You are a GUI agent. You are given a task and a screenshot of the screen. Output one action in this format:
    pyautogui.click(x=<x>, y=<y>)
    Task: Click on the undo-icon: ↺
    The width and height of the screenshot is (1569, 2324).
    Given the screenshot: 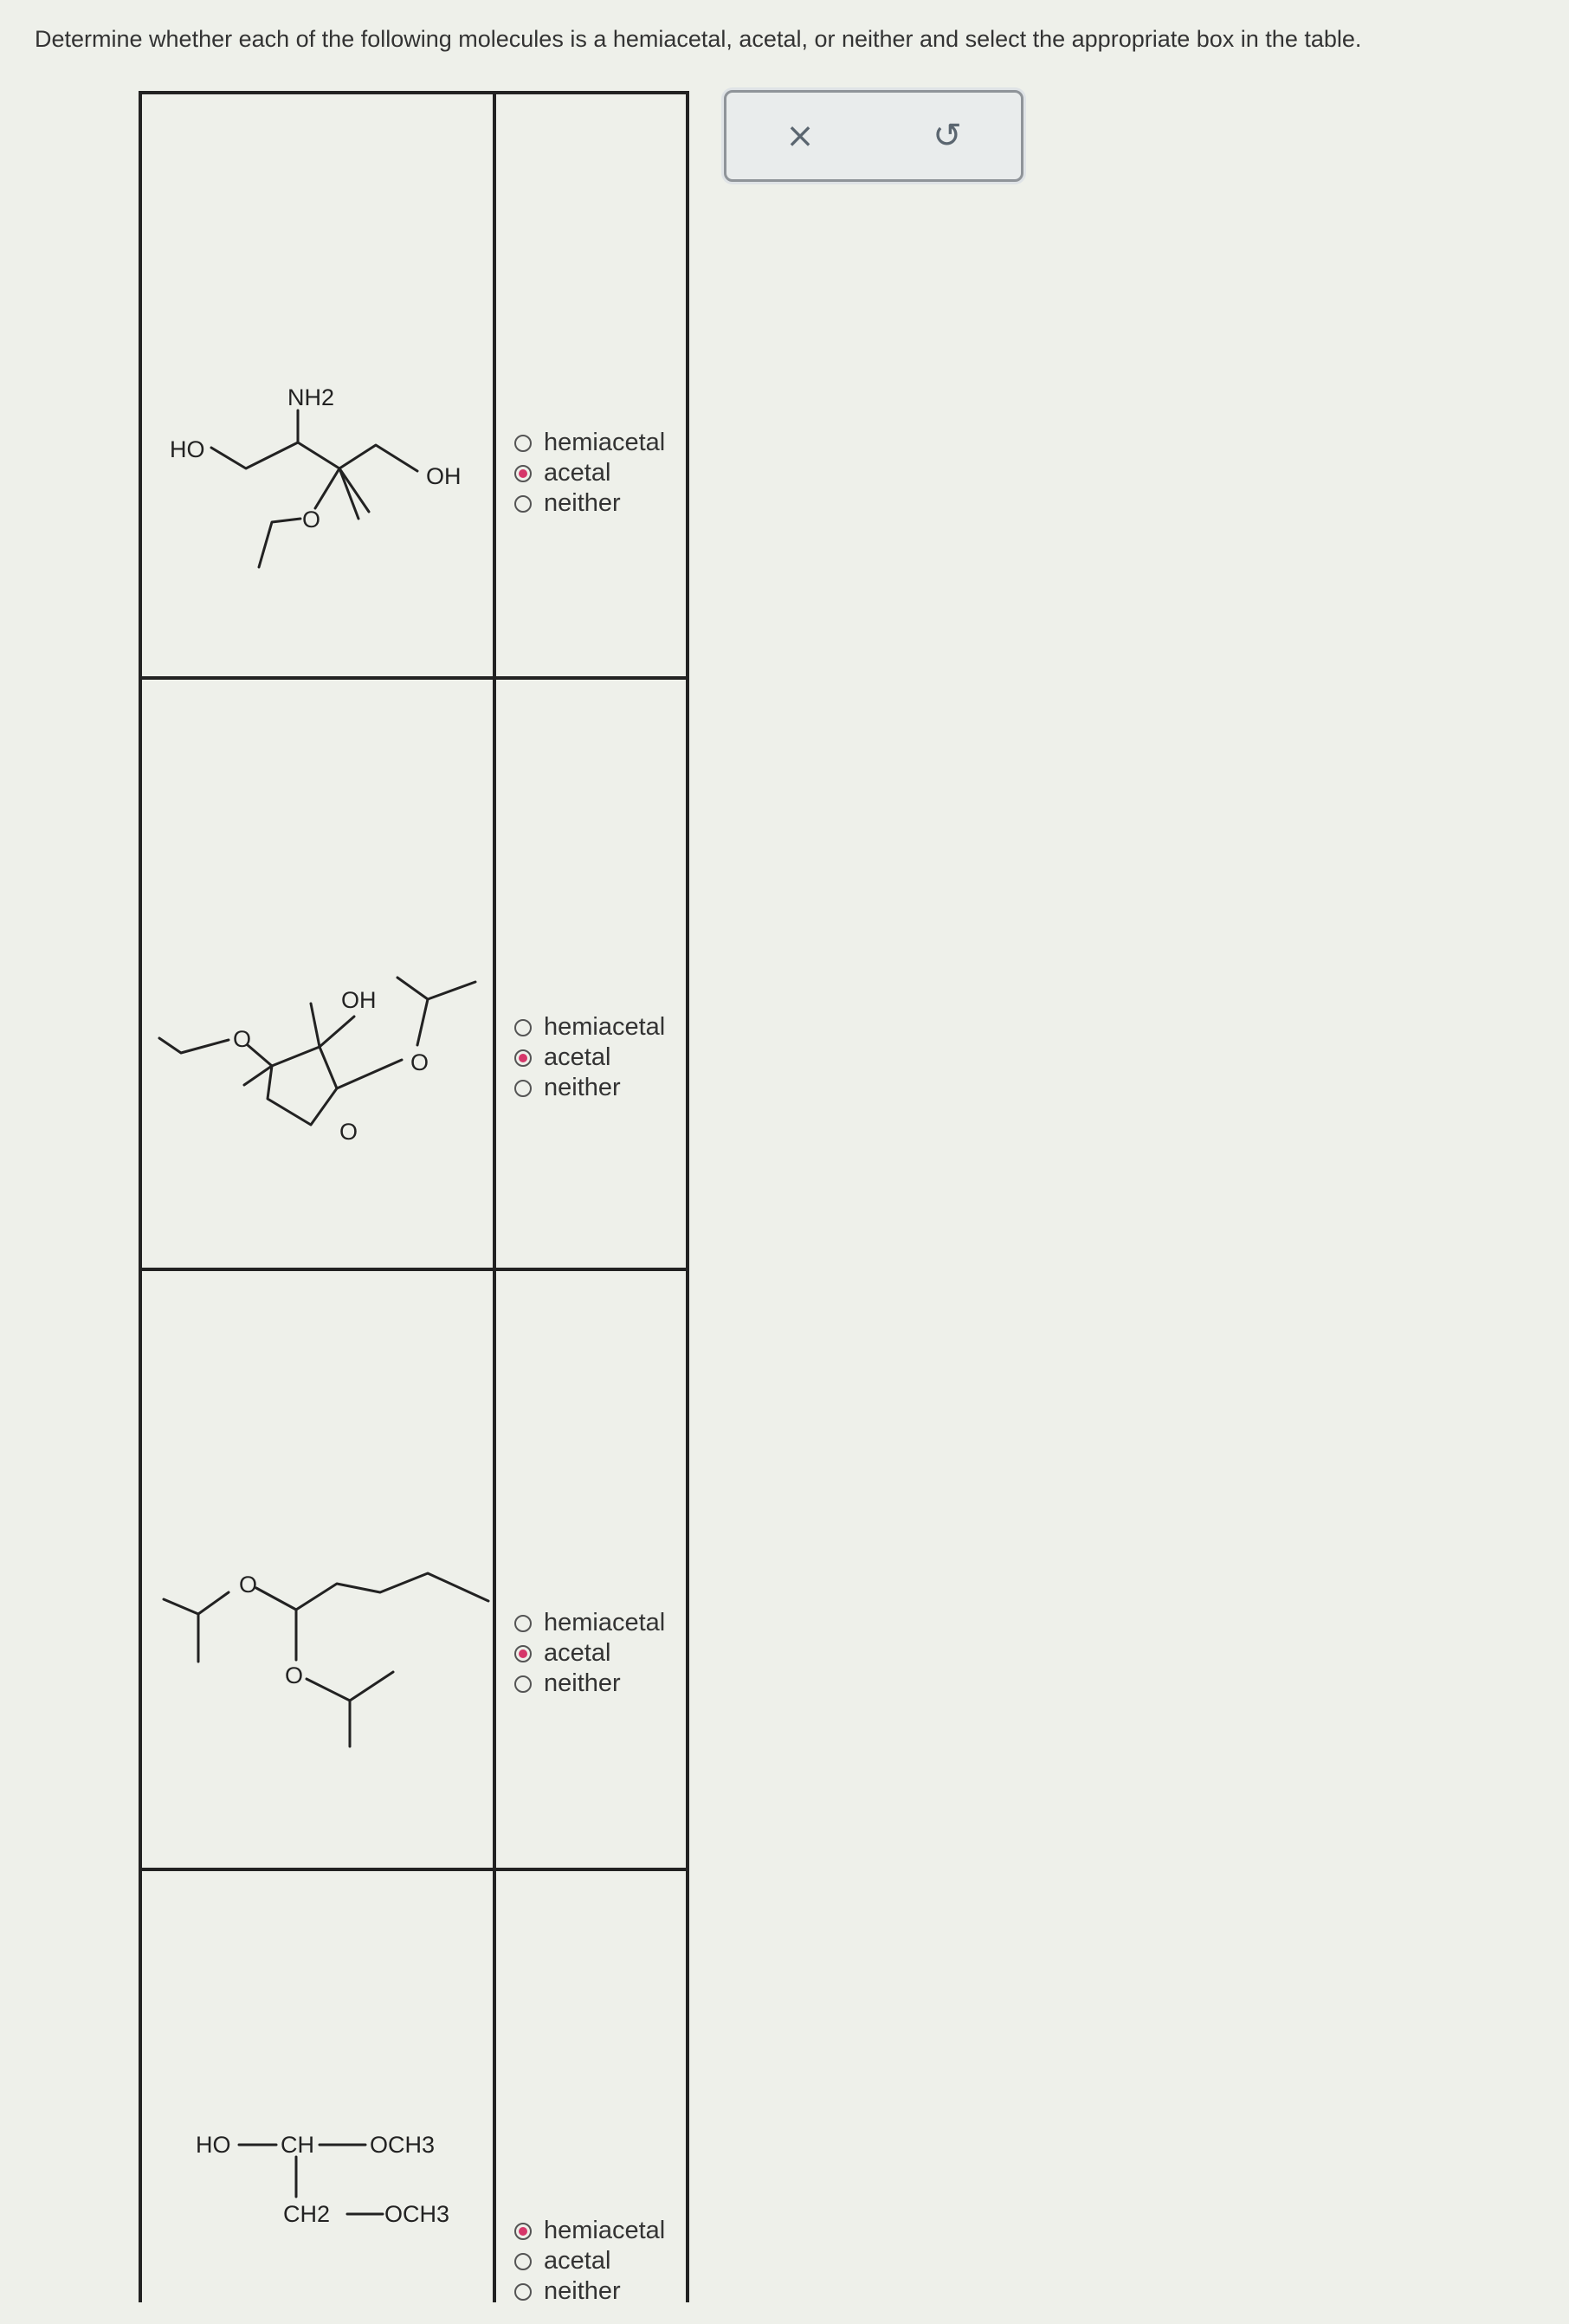 What is the action you would take?
    pyautogui.click(x=947, y=136)
    